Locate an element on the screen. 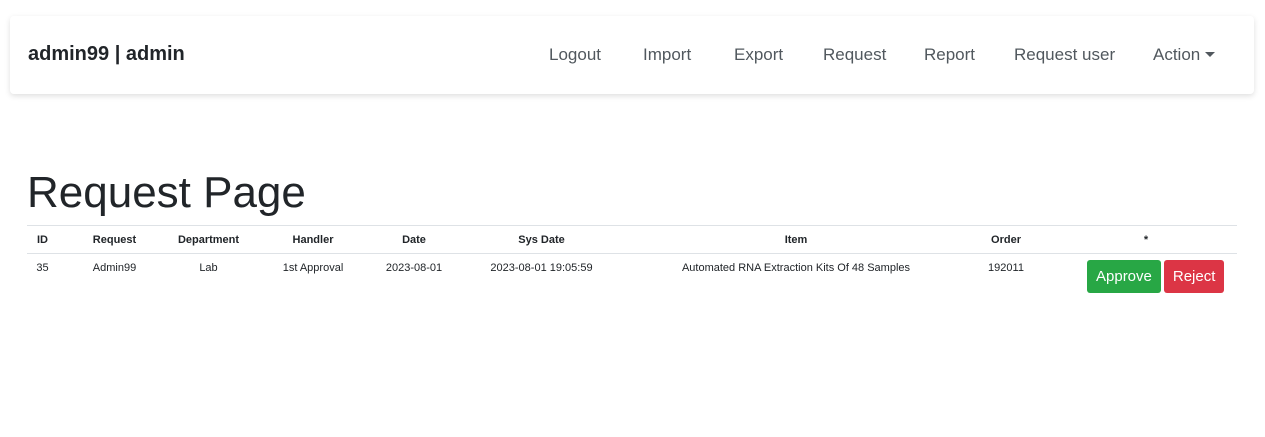 The image size is (1265, 437). col-actions: * is located at coordinates (1146, 239).